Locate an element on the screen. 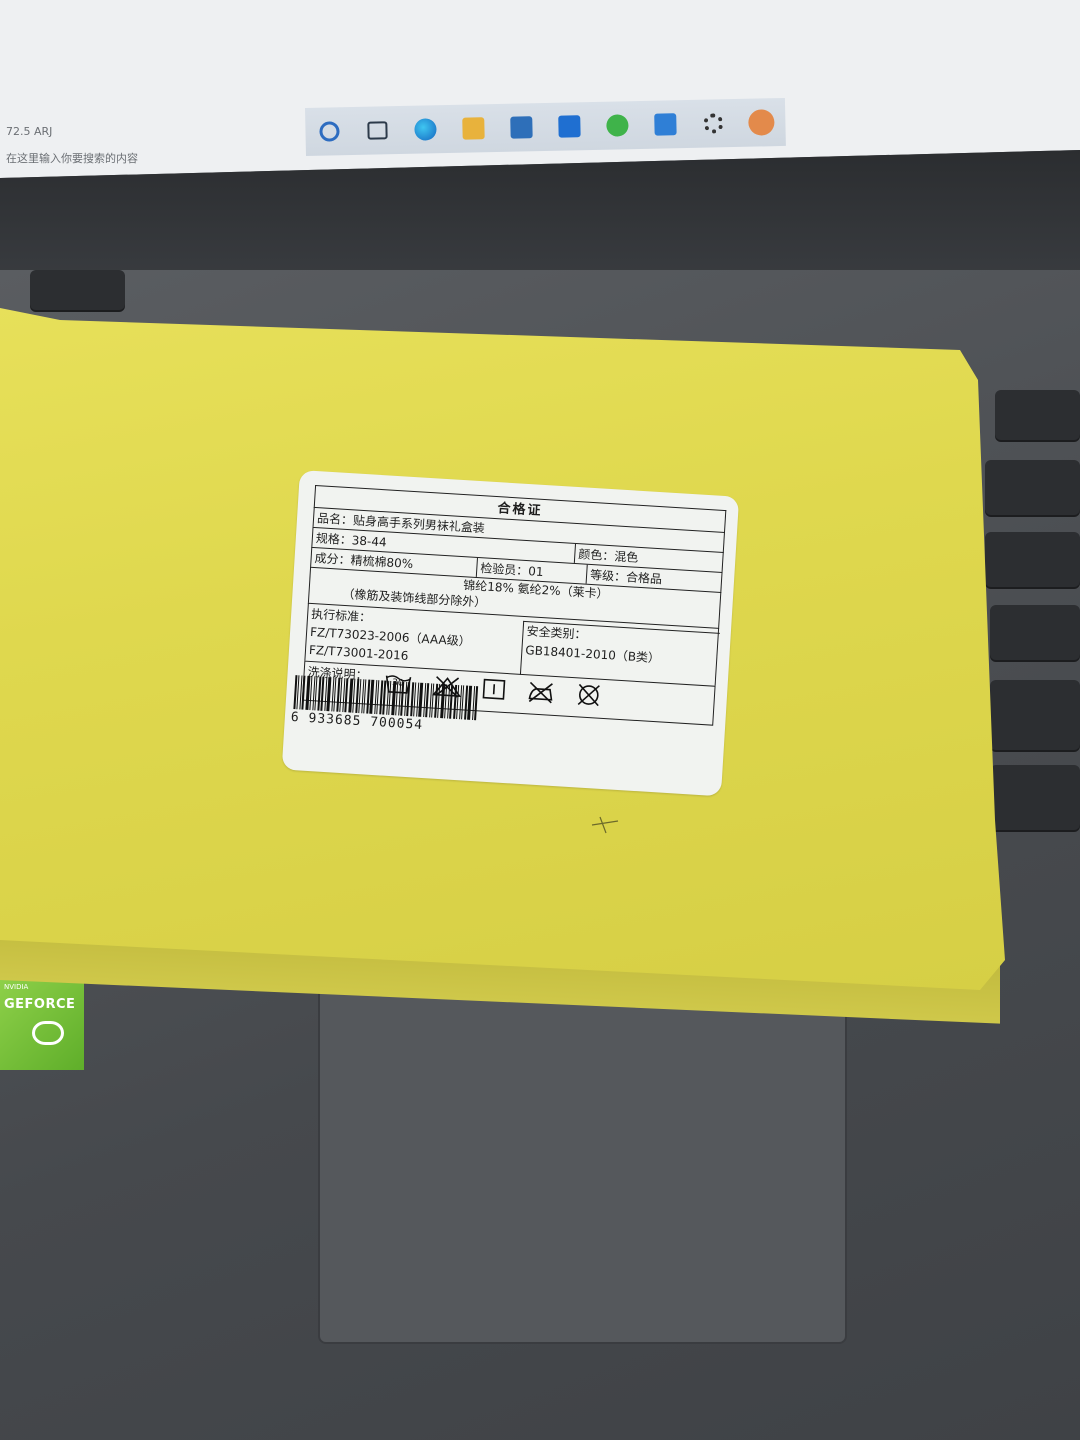 The width and height of the screenshot is (1080, 1440). touchpad is located at coordinates (582, 1152).